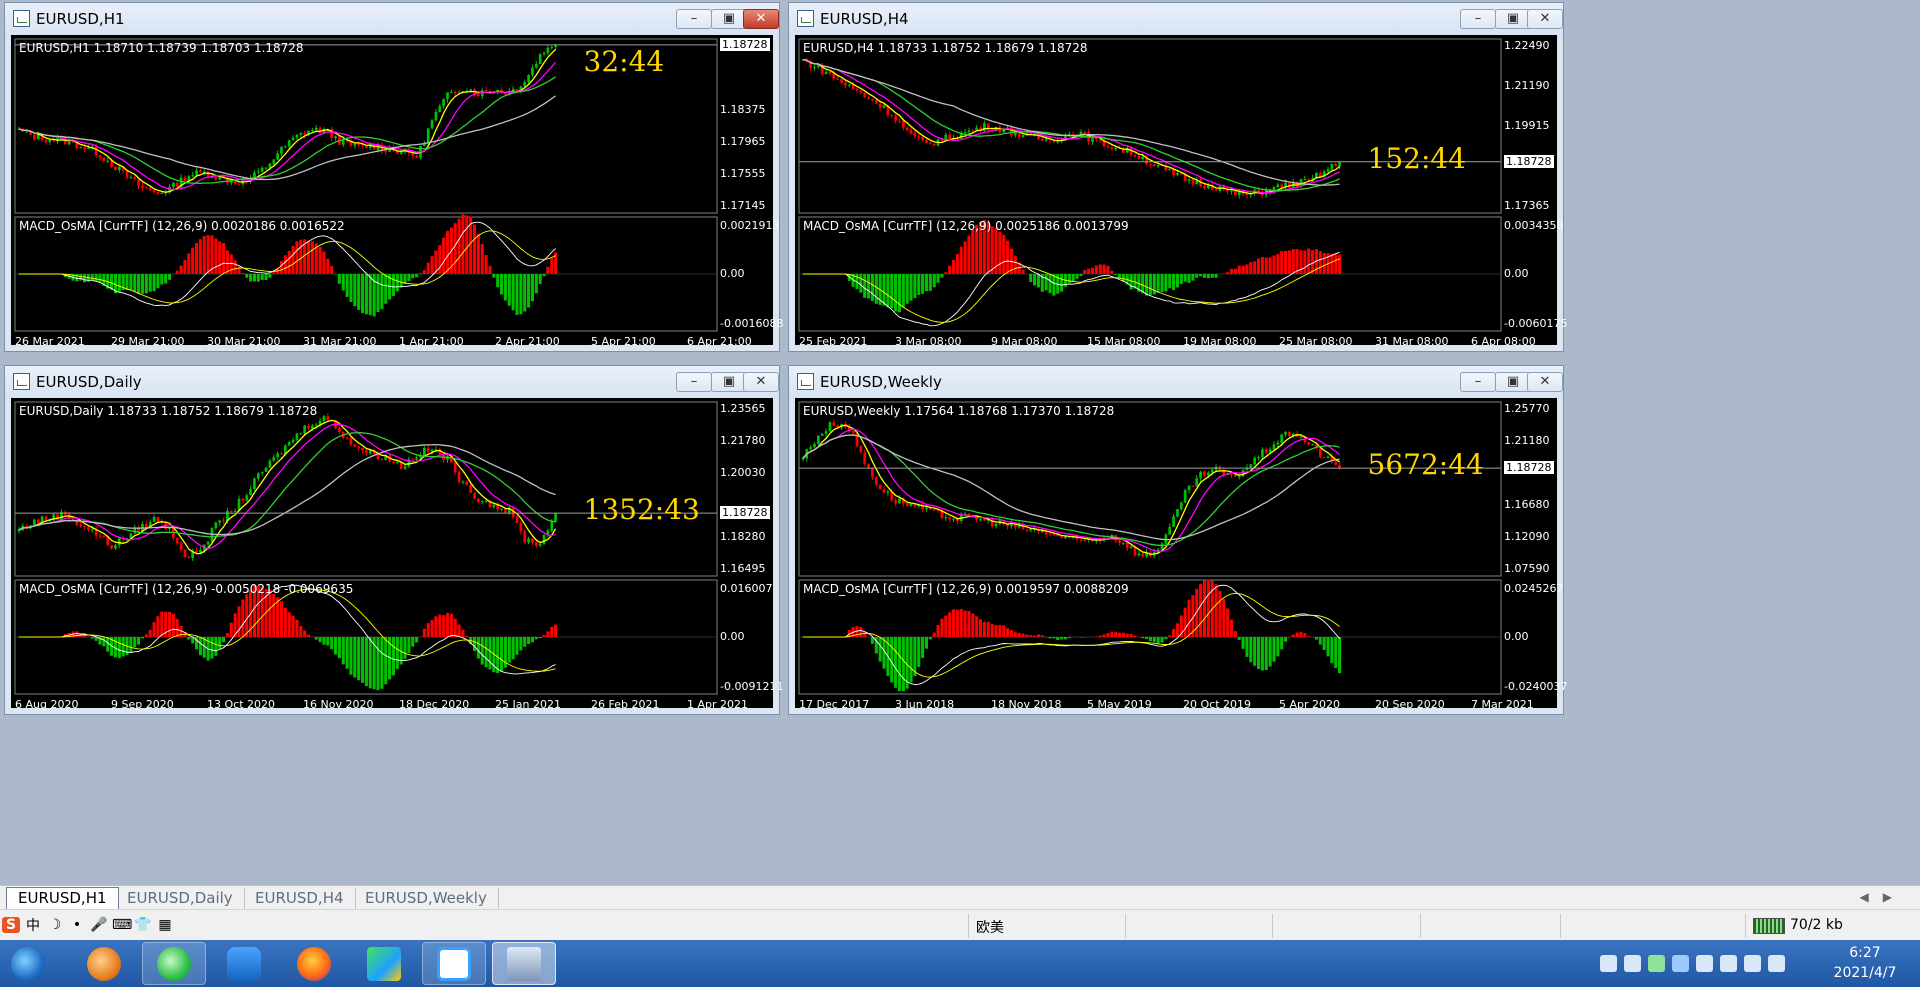 Image resolution: width=1920 pixels, height=987 pixels. What do you see at coordinates (338, 704) in the screenshot?
I see `time-axis-label: 16 Nov 2020` at bounding box center [338, 704].